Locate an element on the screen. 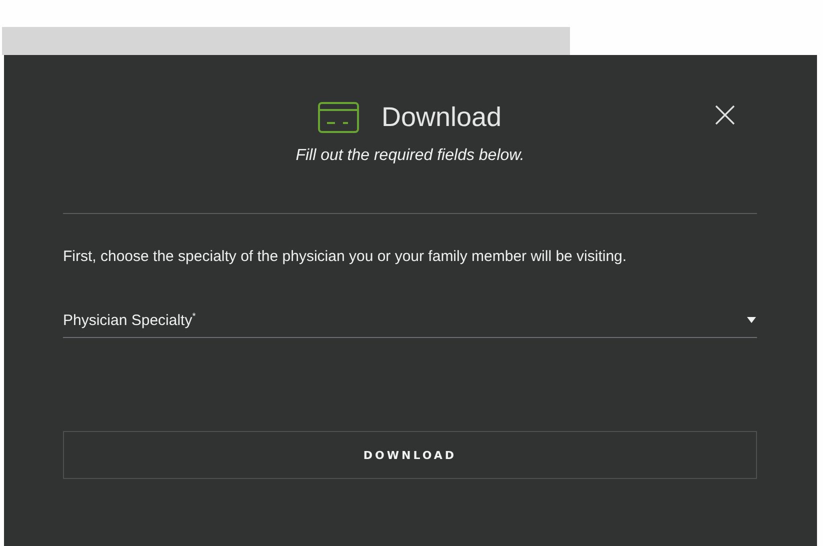  card-icon is located at coordinates (339, 117).